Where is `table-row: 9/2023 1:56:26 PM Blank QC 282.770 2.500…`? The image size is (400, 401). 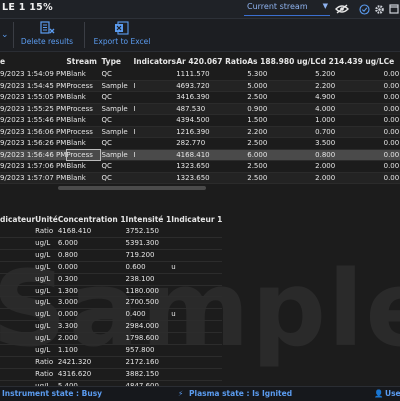 table-row: 9/2023 1:56:26 PM Blank QC 282.770 2.500… is located at coordinates (200, 144).